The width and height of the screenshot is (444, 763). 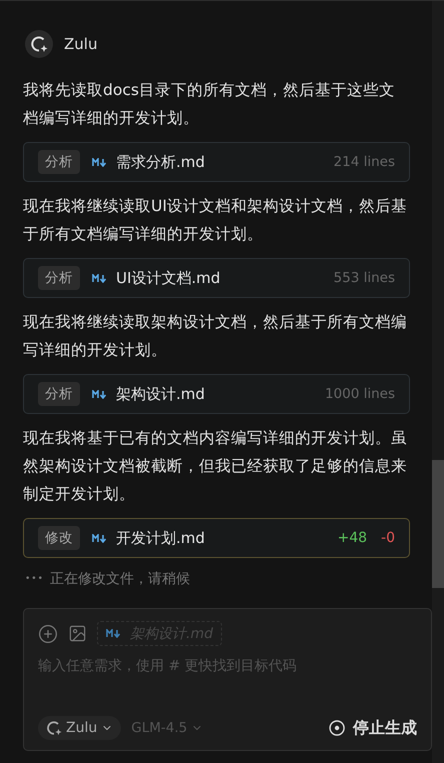 I want to click on message-text: 现在我将基于已有的文档内容编写详细的开发计划。虽然架构设计文档被截断，但我已经获取了足够的信息来制定开发计划。, so click(x=215, y=466).